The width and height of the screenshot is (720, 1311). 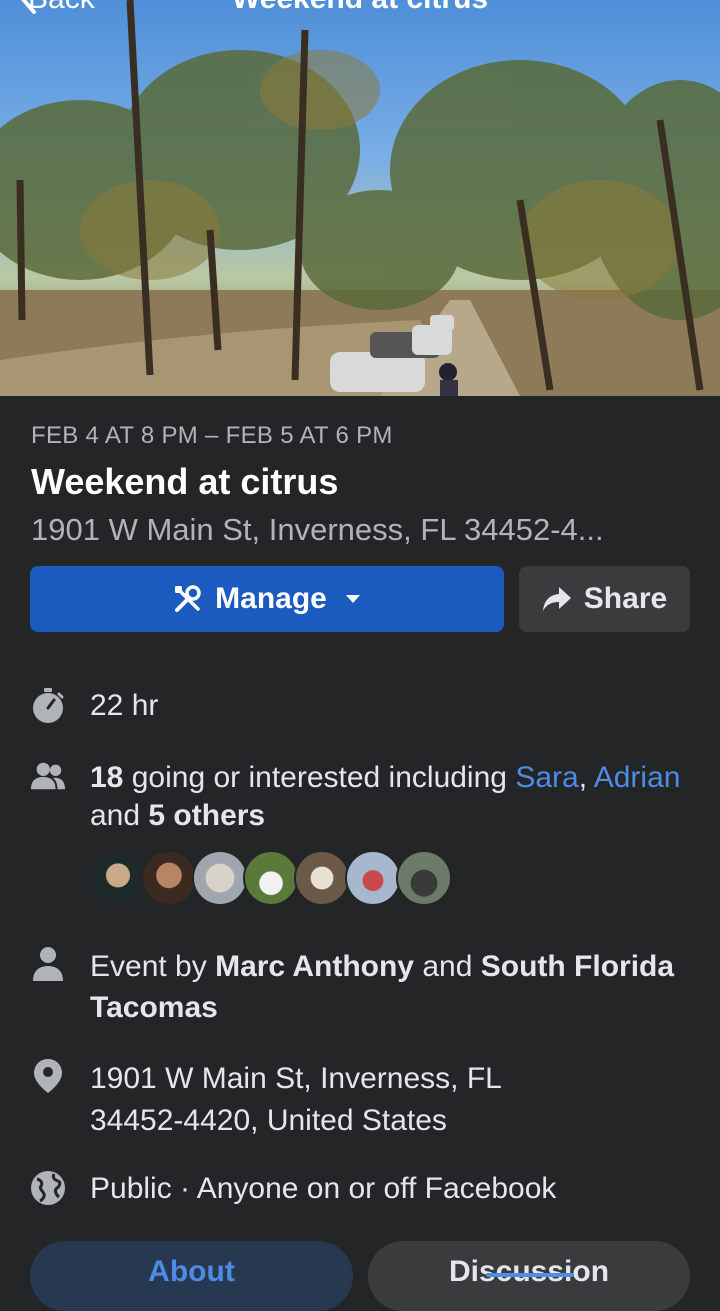 I want to click on others-link: 5 others, so click(x=206, y=815).